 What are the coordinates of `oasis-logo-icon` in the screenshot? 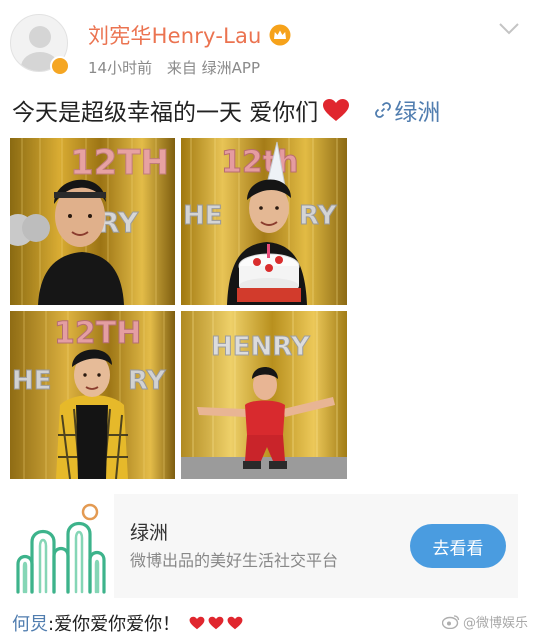 It's located at (61, 548).